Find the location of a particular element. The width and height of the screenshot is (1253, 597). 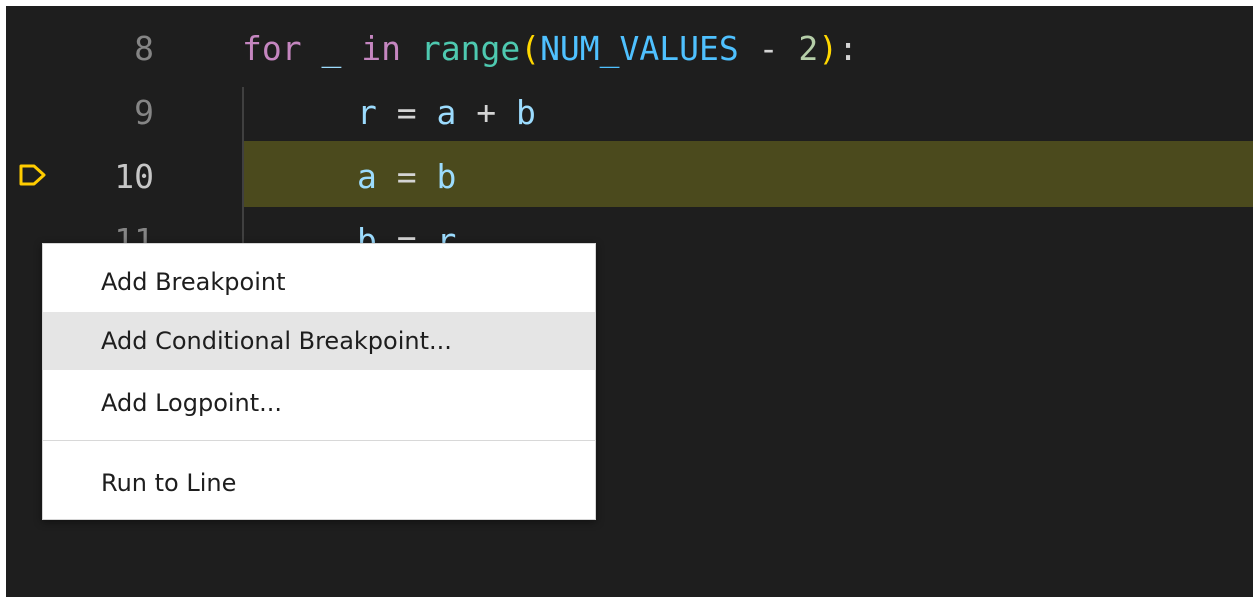

menu-separator is located at coordinates (319, 440).